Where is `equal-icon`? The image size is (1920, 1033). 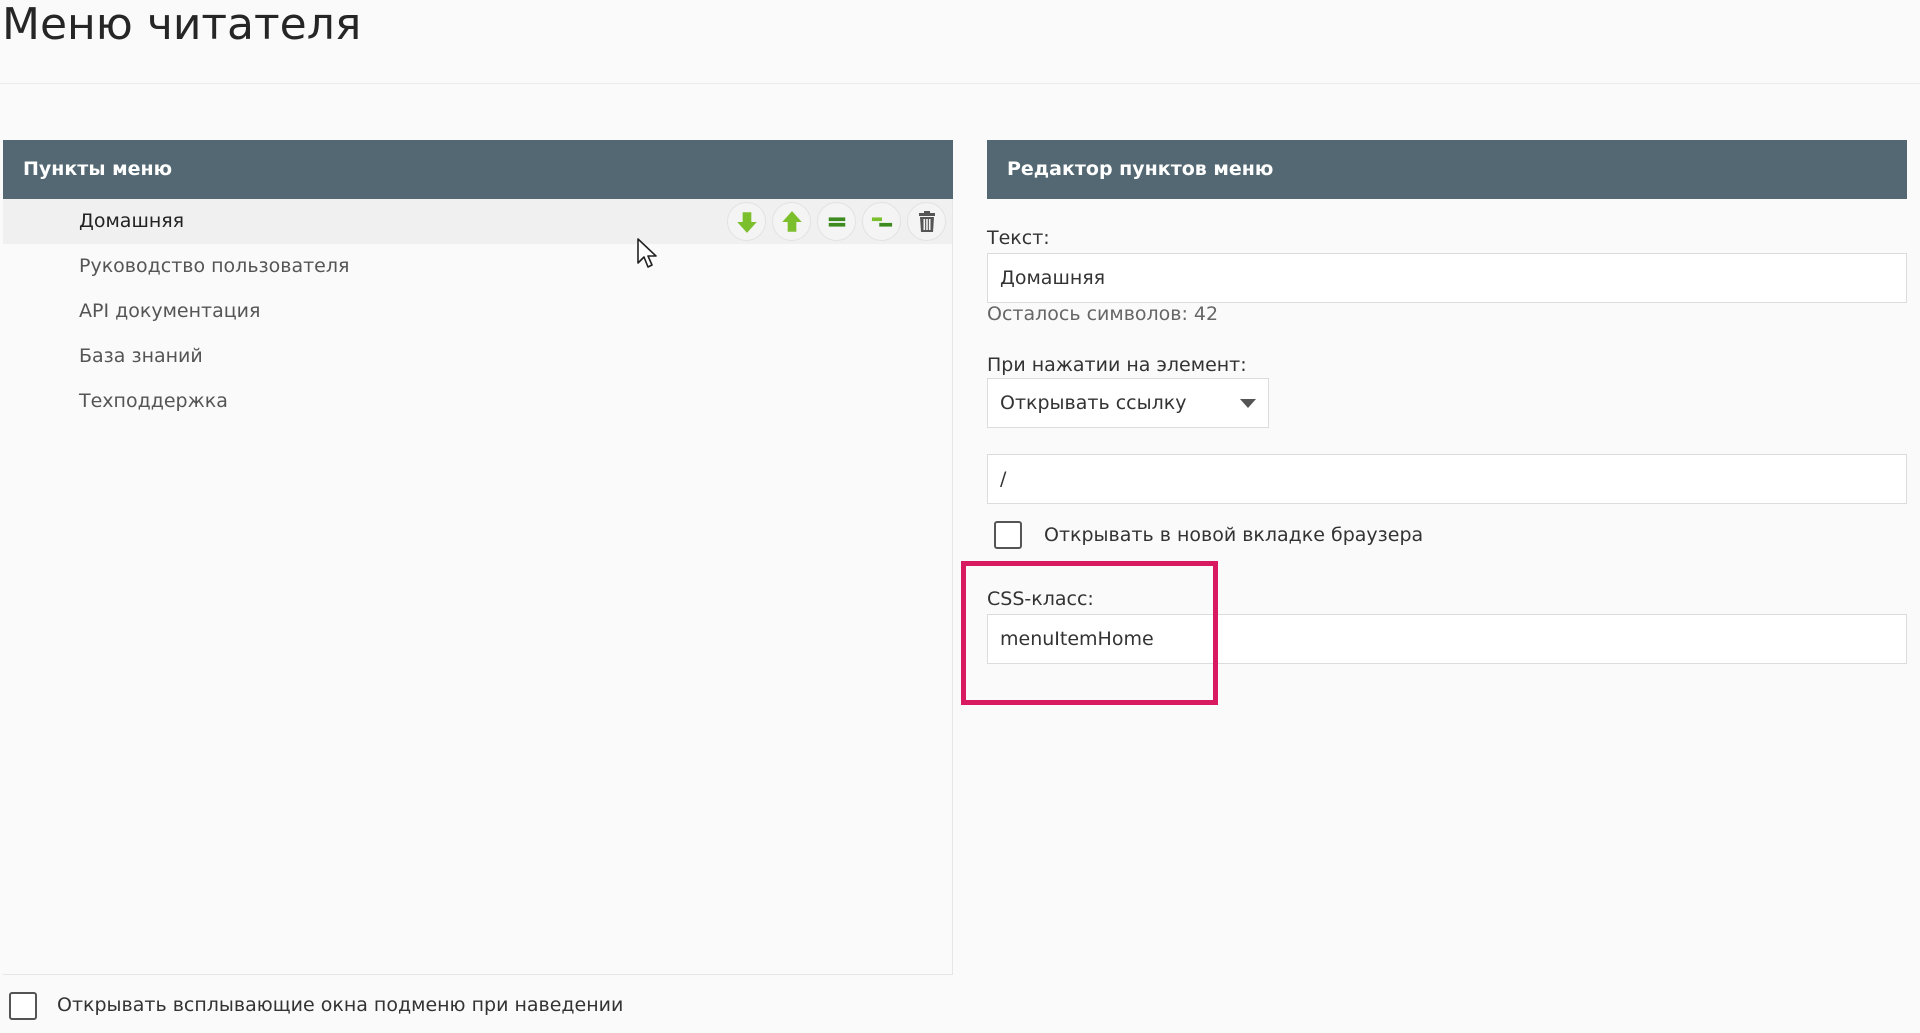 equal-icon is located at coordinates (836, 221).